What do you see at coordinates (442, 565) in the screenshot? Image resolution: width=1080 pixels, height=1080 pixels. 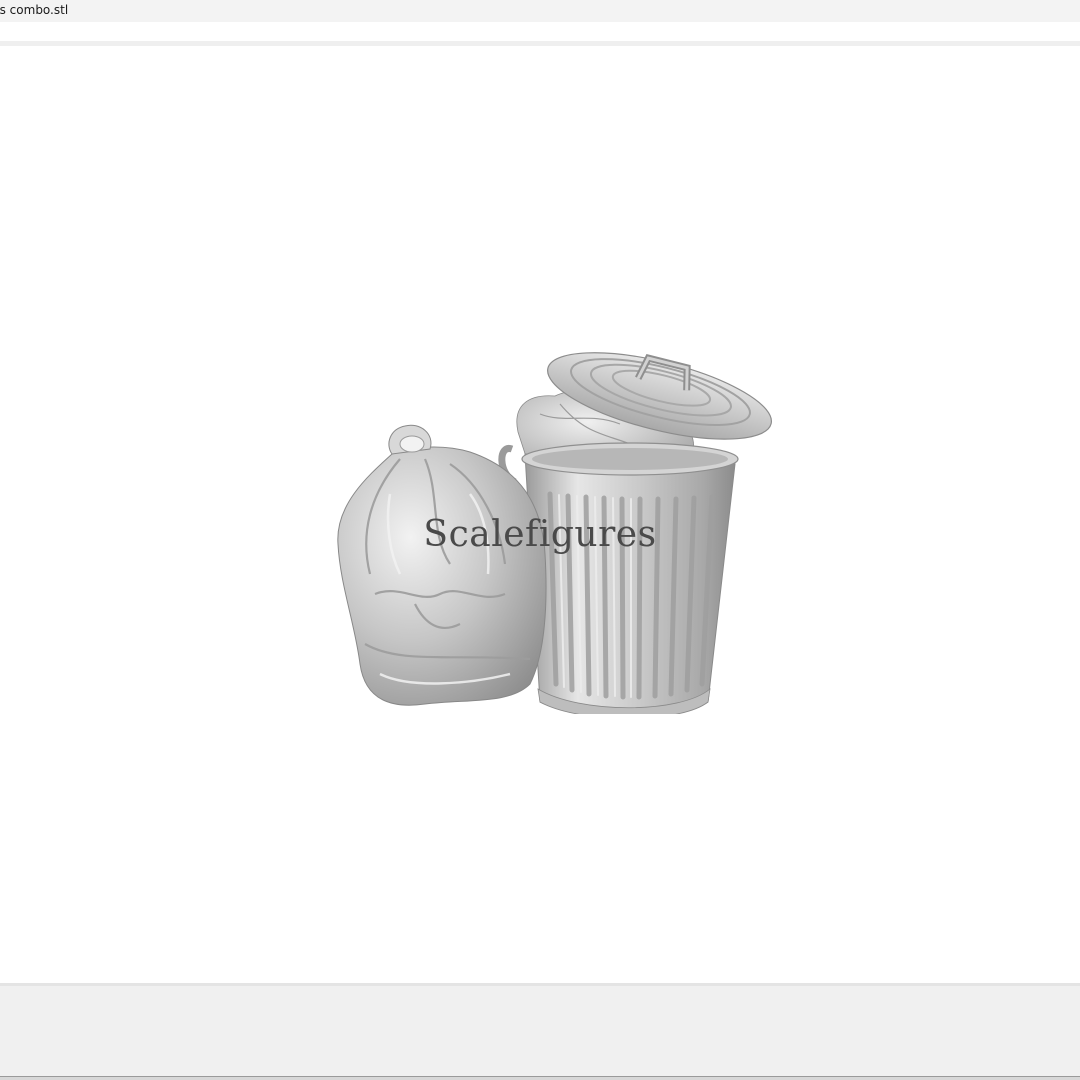 I see `garbage-bag-icon` at bounding box center [442, 565].